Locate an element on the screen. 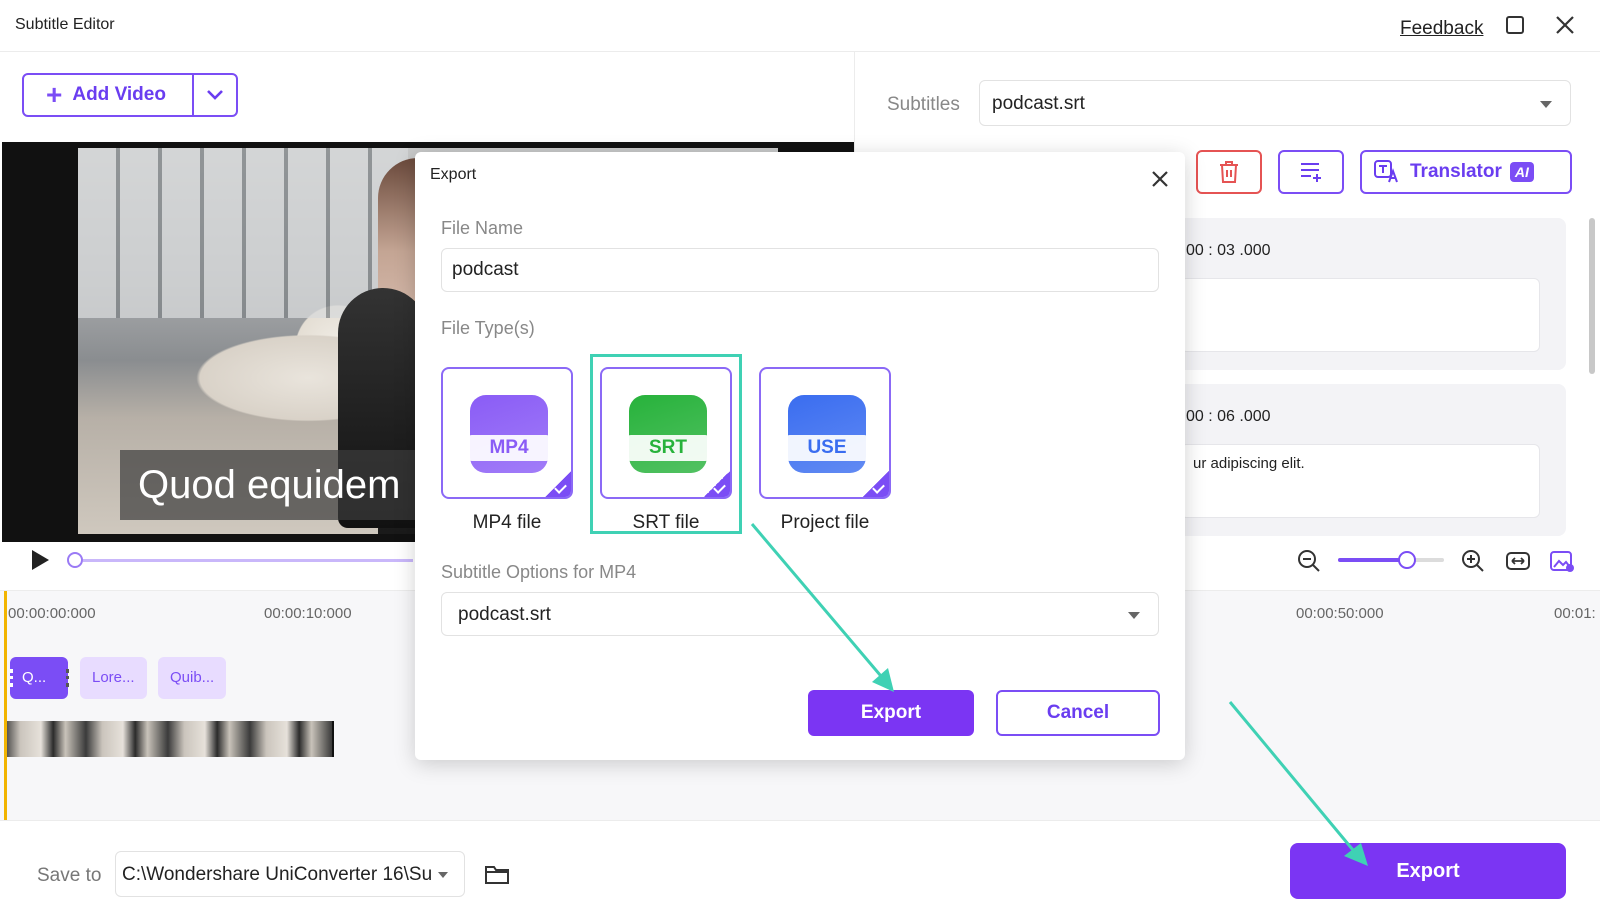 This screenshot has width=1600, height=920. add-video-dropdown is located at coordinates (215, 95).